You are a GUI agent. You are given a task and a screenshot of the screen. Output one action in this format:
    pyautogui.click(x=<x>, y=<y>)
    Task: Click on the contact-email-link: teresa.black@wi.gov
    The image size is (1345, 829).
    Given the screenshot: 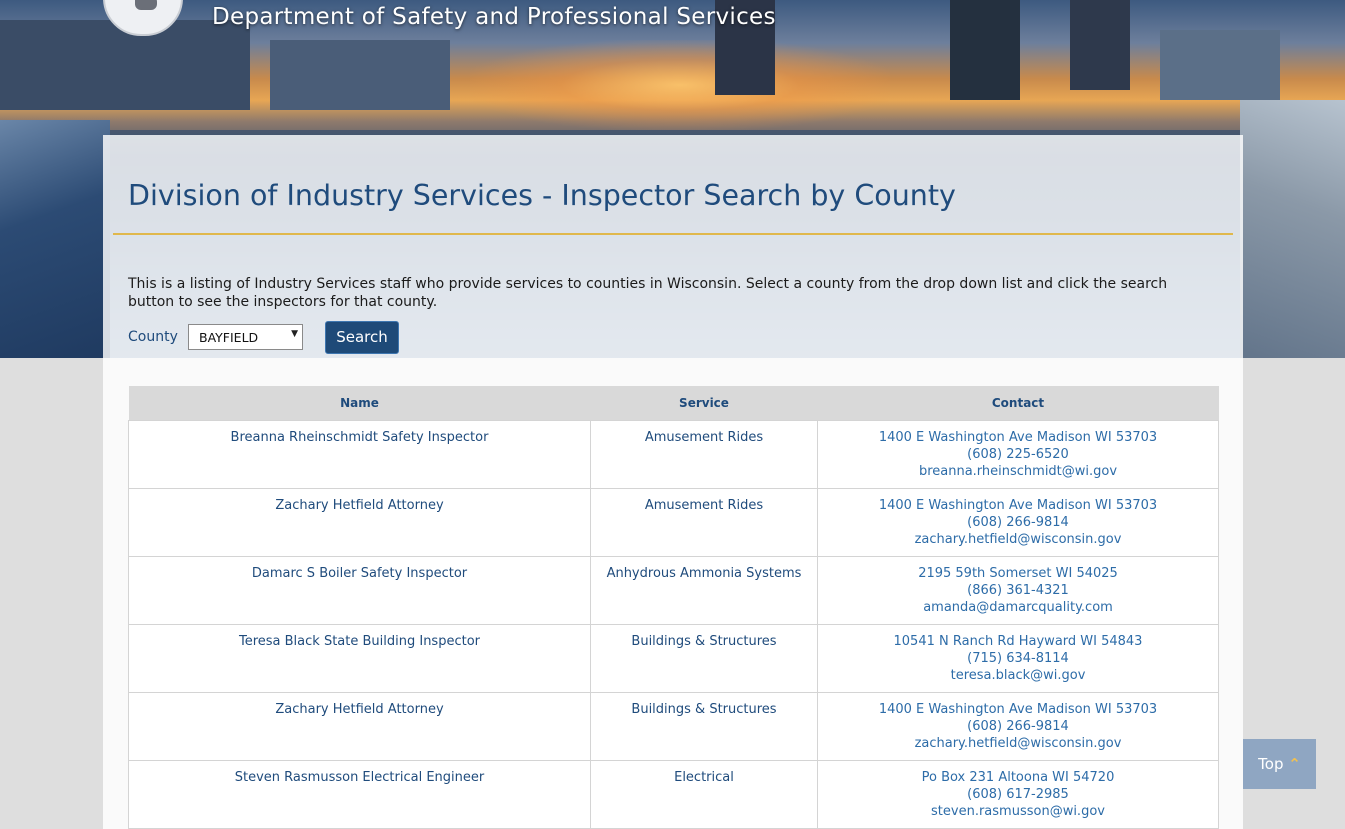 What is the action you would take?
    pyautogui.click(x=1018, y=675)
    